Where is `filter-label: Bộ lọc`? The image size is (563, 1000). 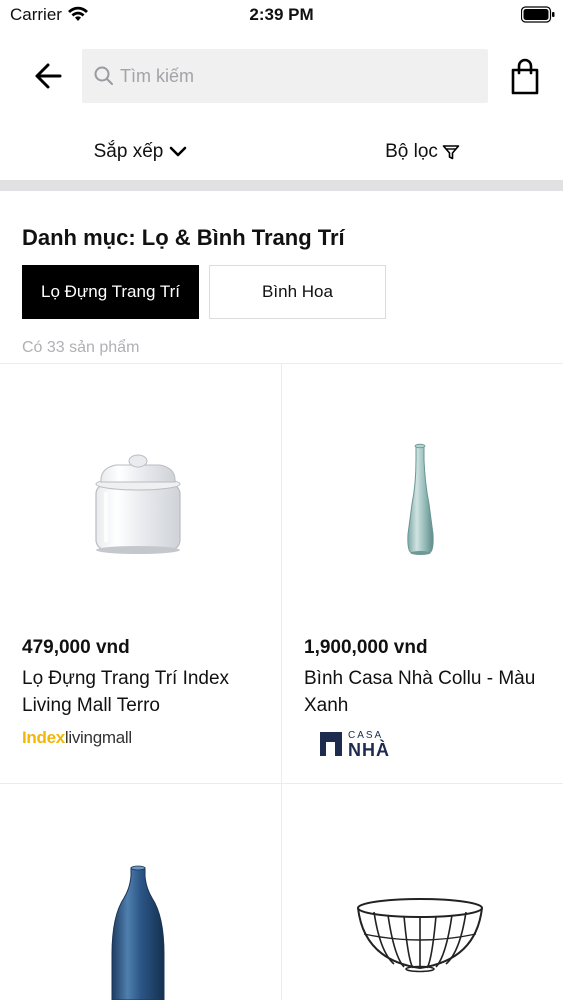 filter-label: Bộ lọc is located at coordinates (411, 151).